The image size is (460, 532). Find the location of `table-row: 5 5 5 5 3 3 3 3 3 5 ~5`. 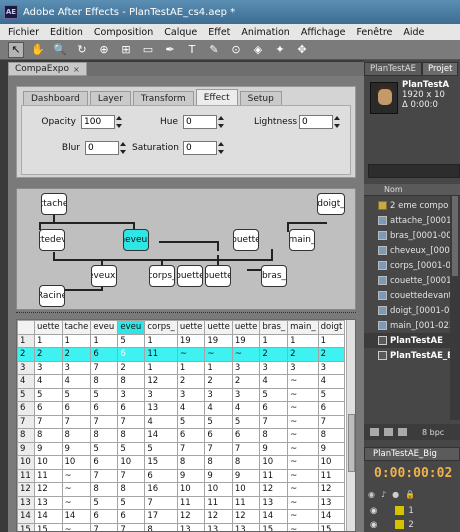

table-row: 5 5 5 5 3 3 3 3 3 5 ~5 is located at coordinates (181, 394).